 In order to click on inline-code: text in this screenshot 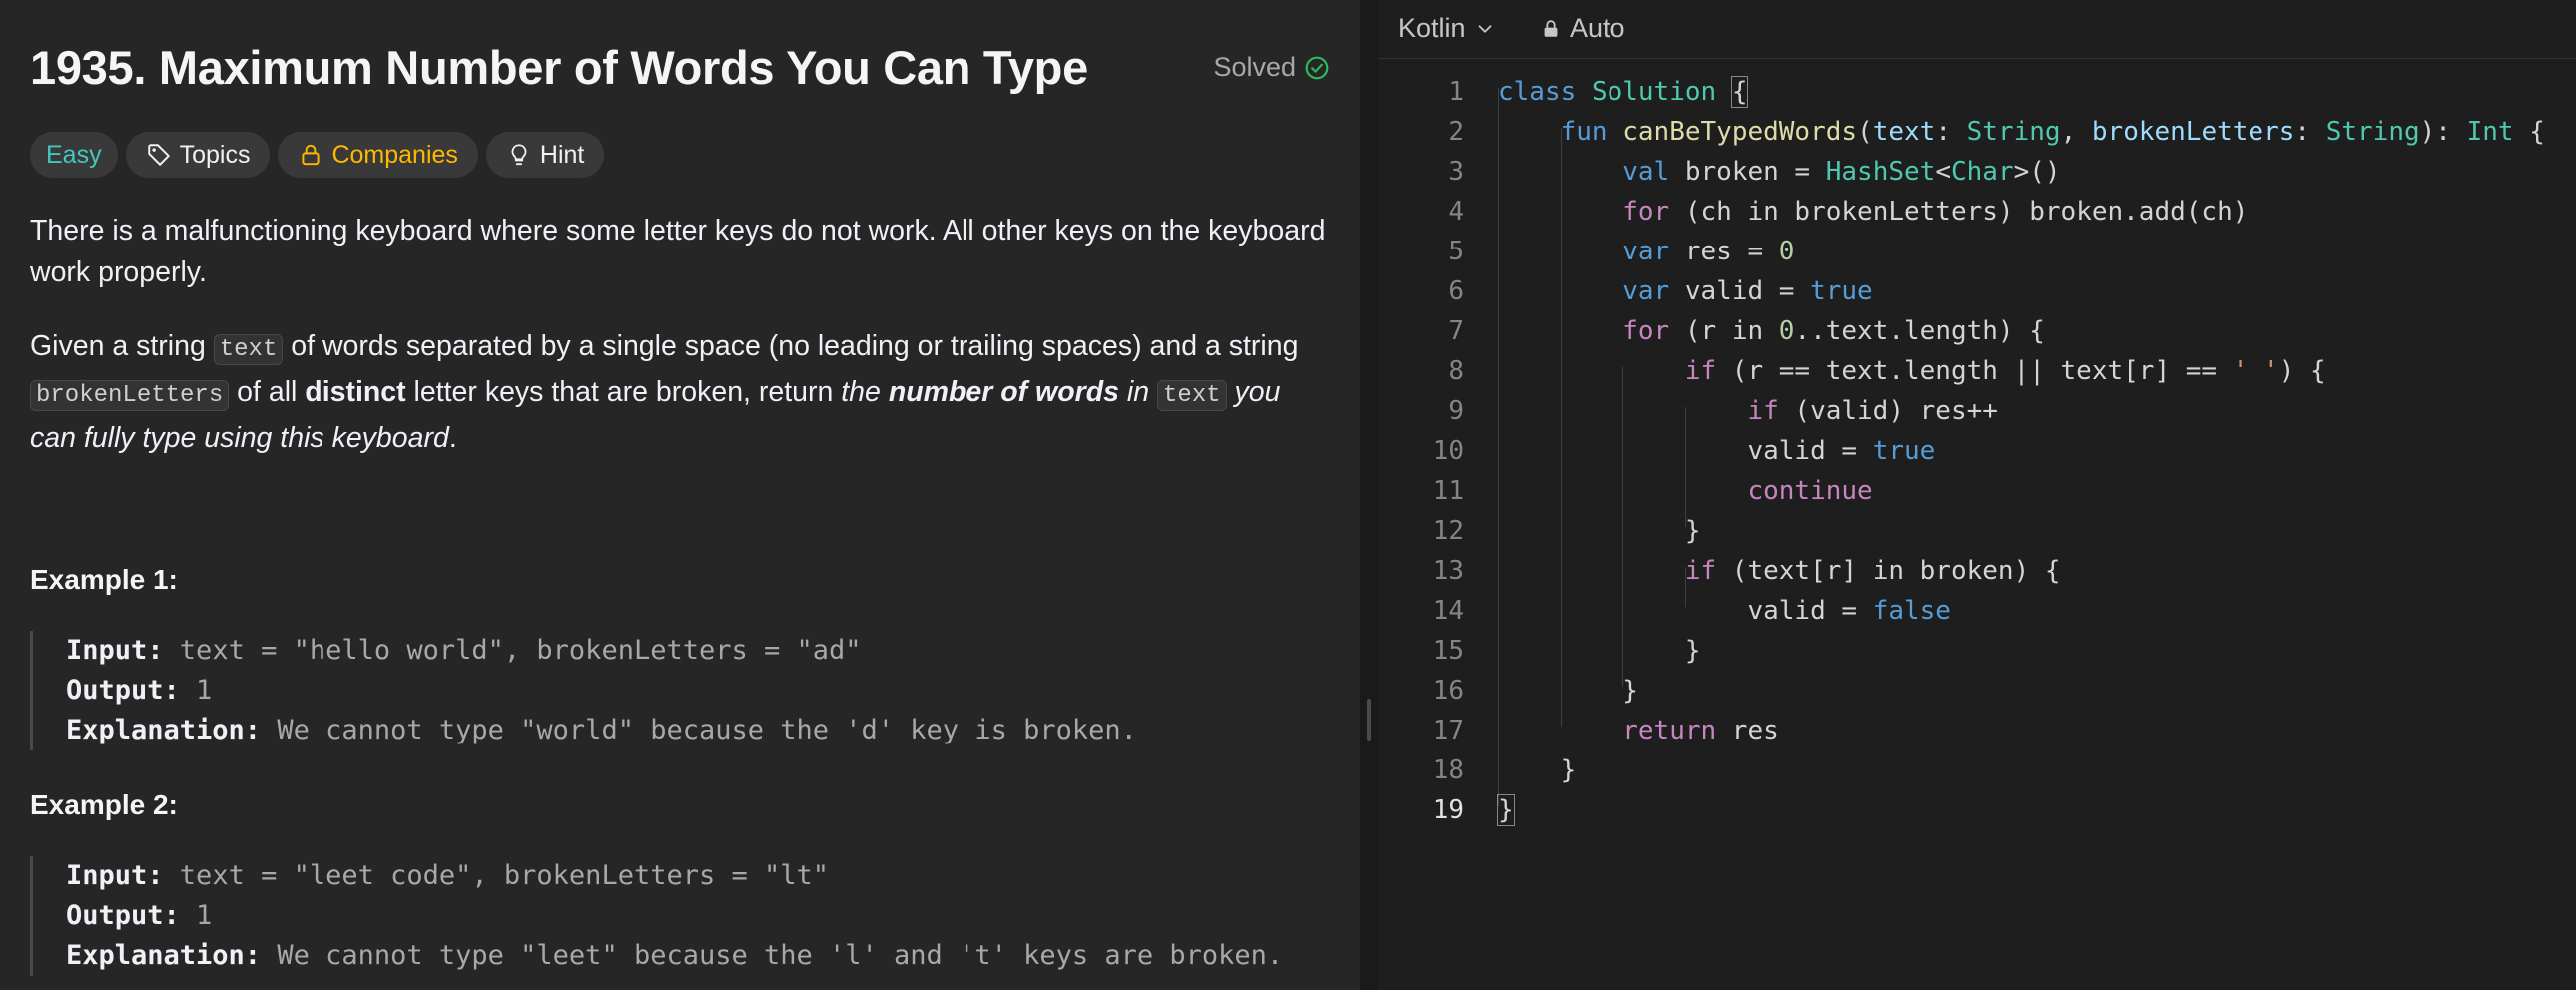, I will do `click(248, 349)`.